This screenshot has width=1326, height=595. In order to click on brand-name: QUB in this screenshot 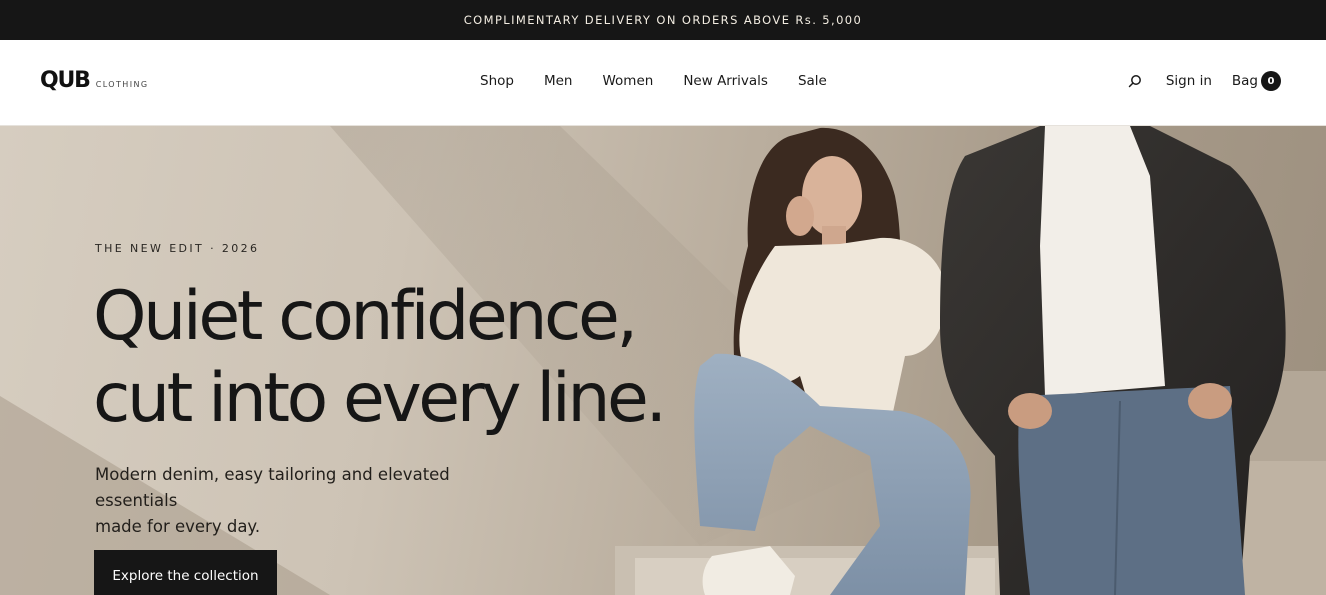, I will do `click(65, 80)`.